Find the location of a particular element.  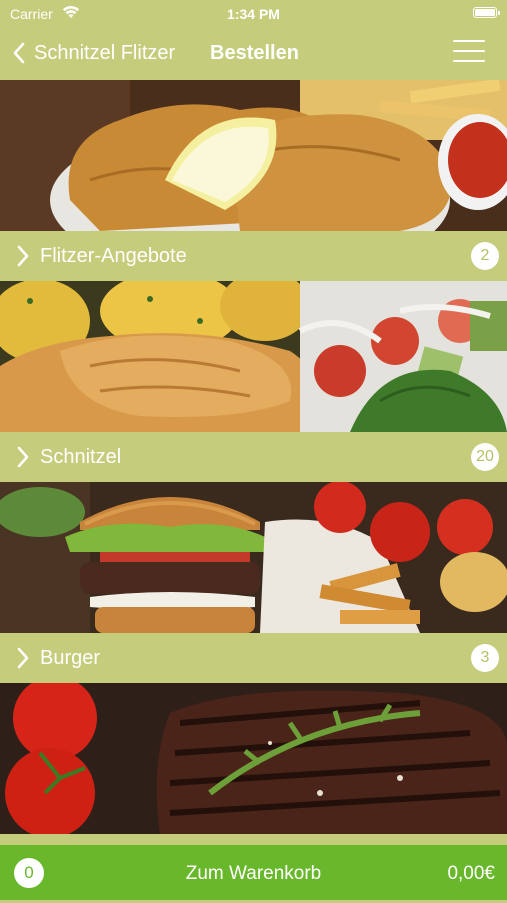

category-label: Schnitzel is located at coordinates (81, 456).